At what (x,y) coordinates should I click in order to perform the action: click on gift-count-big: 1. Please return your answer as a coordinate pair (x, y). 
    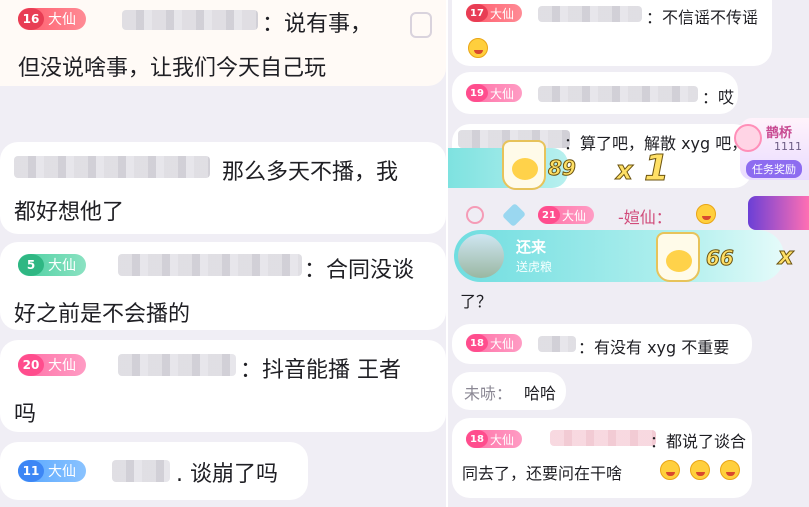
    Looking at the image, I should click on (656, 169).